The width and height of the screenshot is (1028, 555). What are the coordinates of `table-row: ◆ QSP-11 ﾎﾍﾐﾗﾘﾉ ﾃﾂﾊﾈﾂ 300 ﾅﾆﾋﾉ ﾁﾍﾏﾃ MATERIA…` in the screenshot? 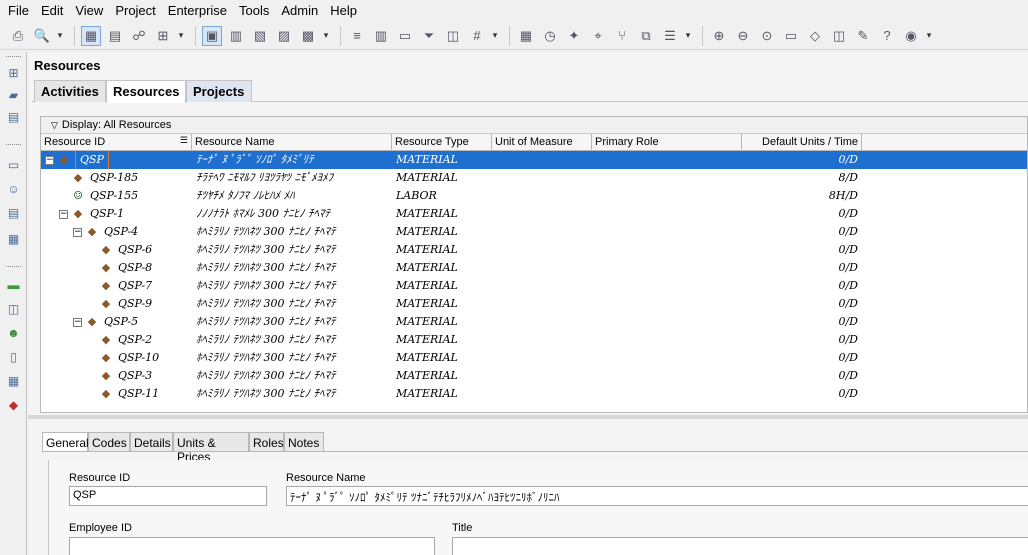 It's located at (534, 394).